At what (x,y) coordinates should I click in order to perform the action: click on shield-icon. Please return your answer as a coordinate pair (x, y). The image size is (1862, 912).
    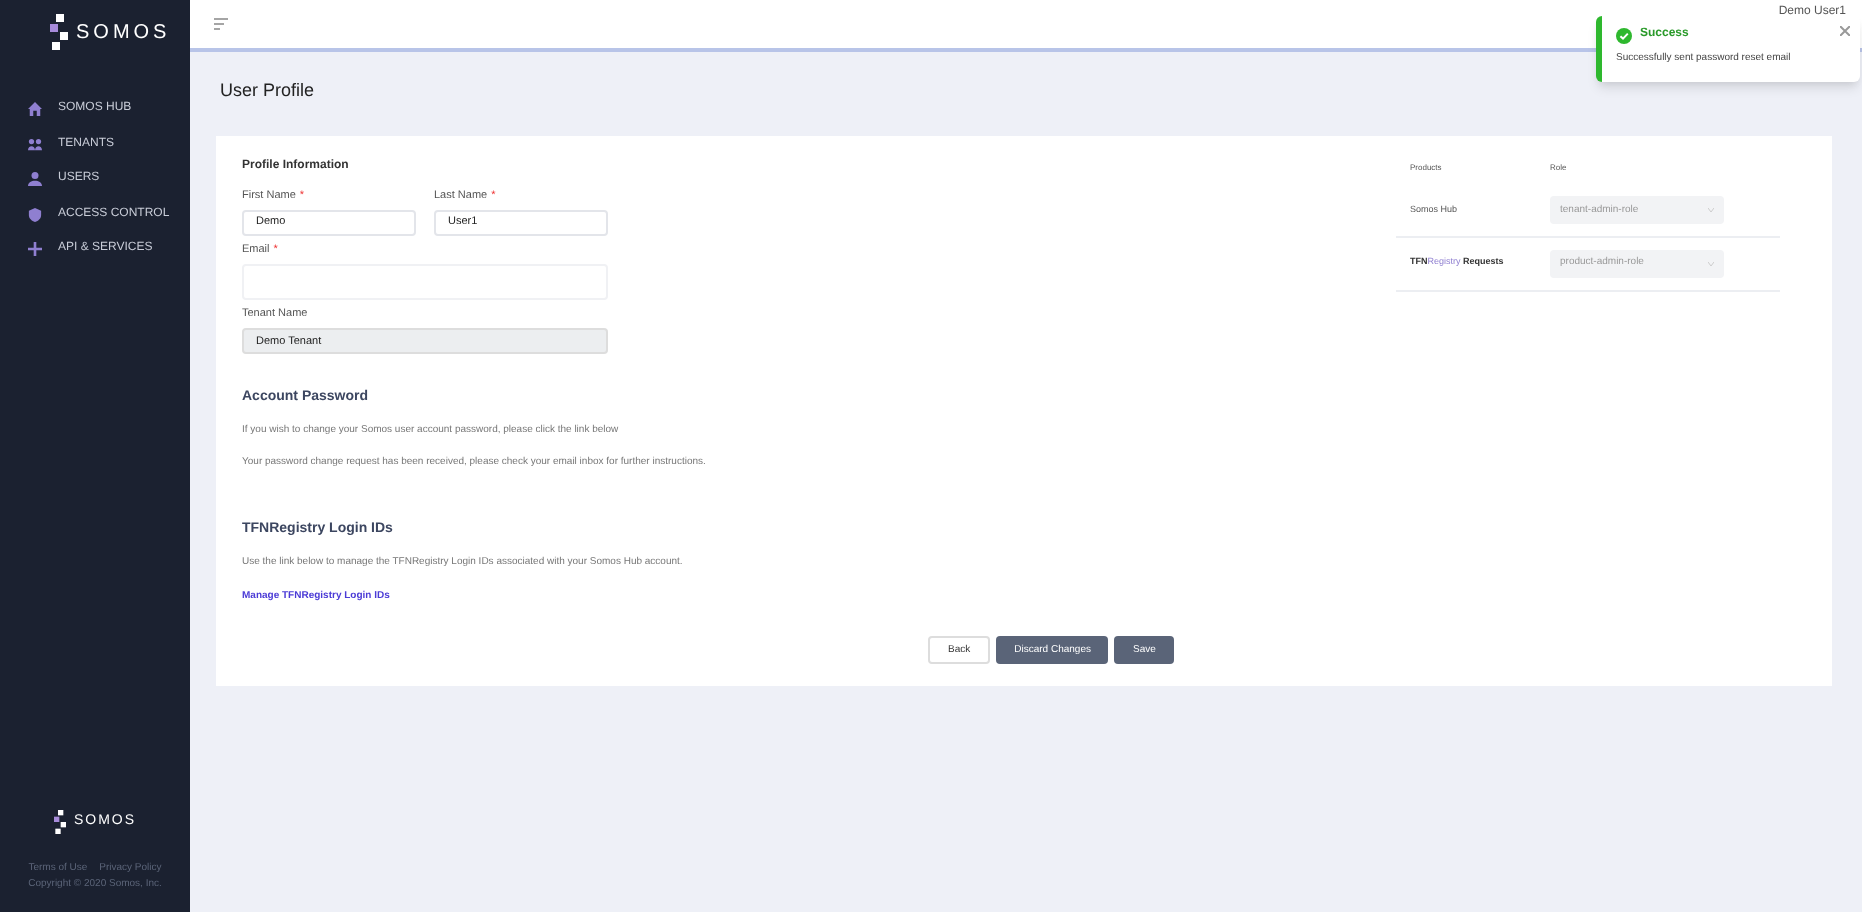
    Looking at the image, I should click on (35, 214).